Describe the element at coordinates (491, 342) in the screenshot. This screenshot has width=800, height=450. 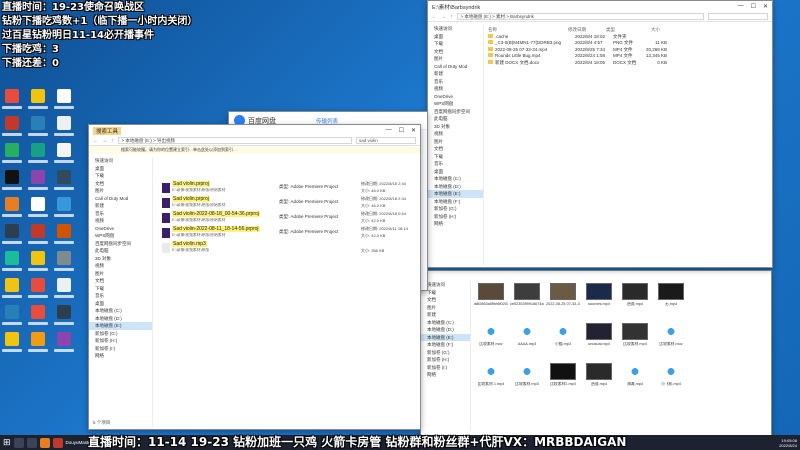
I see `file-thumbnail: 比较素材.mov` at that location.